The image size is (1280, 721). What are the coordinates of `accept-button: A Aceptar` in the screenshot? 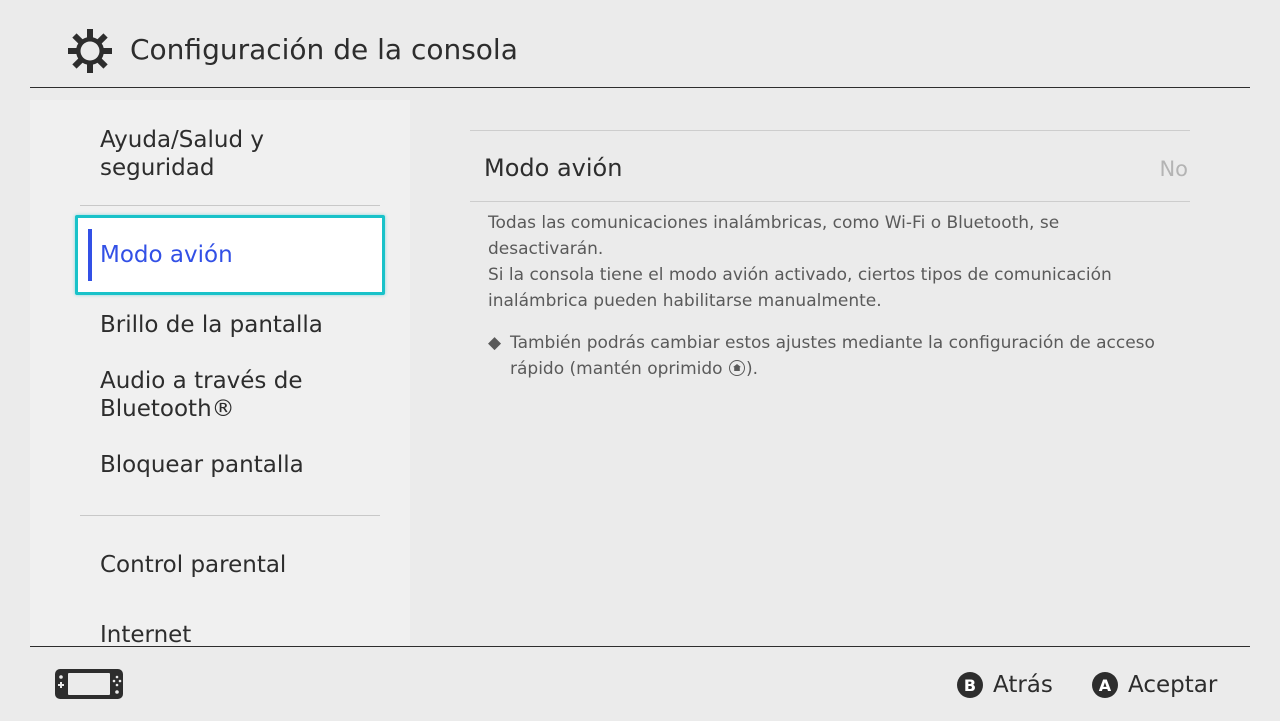 It's located at (1154, 685).